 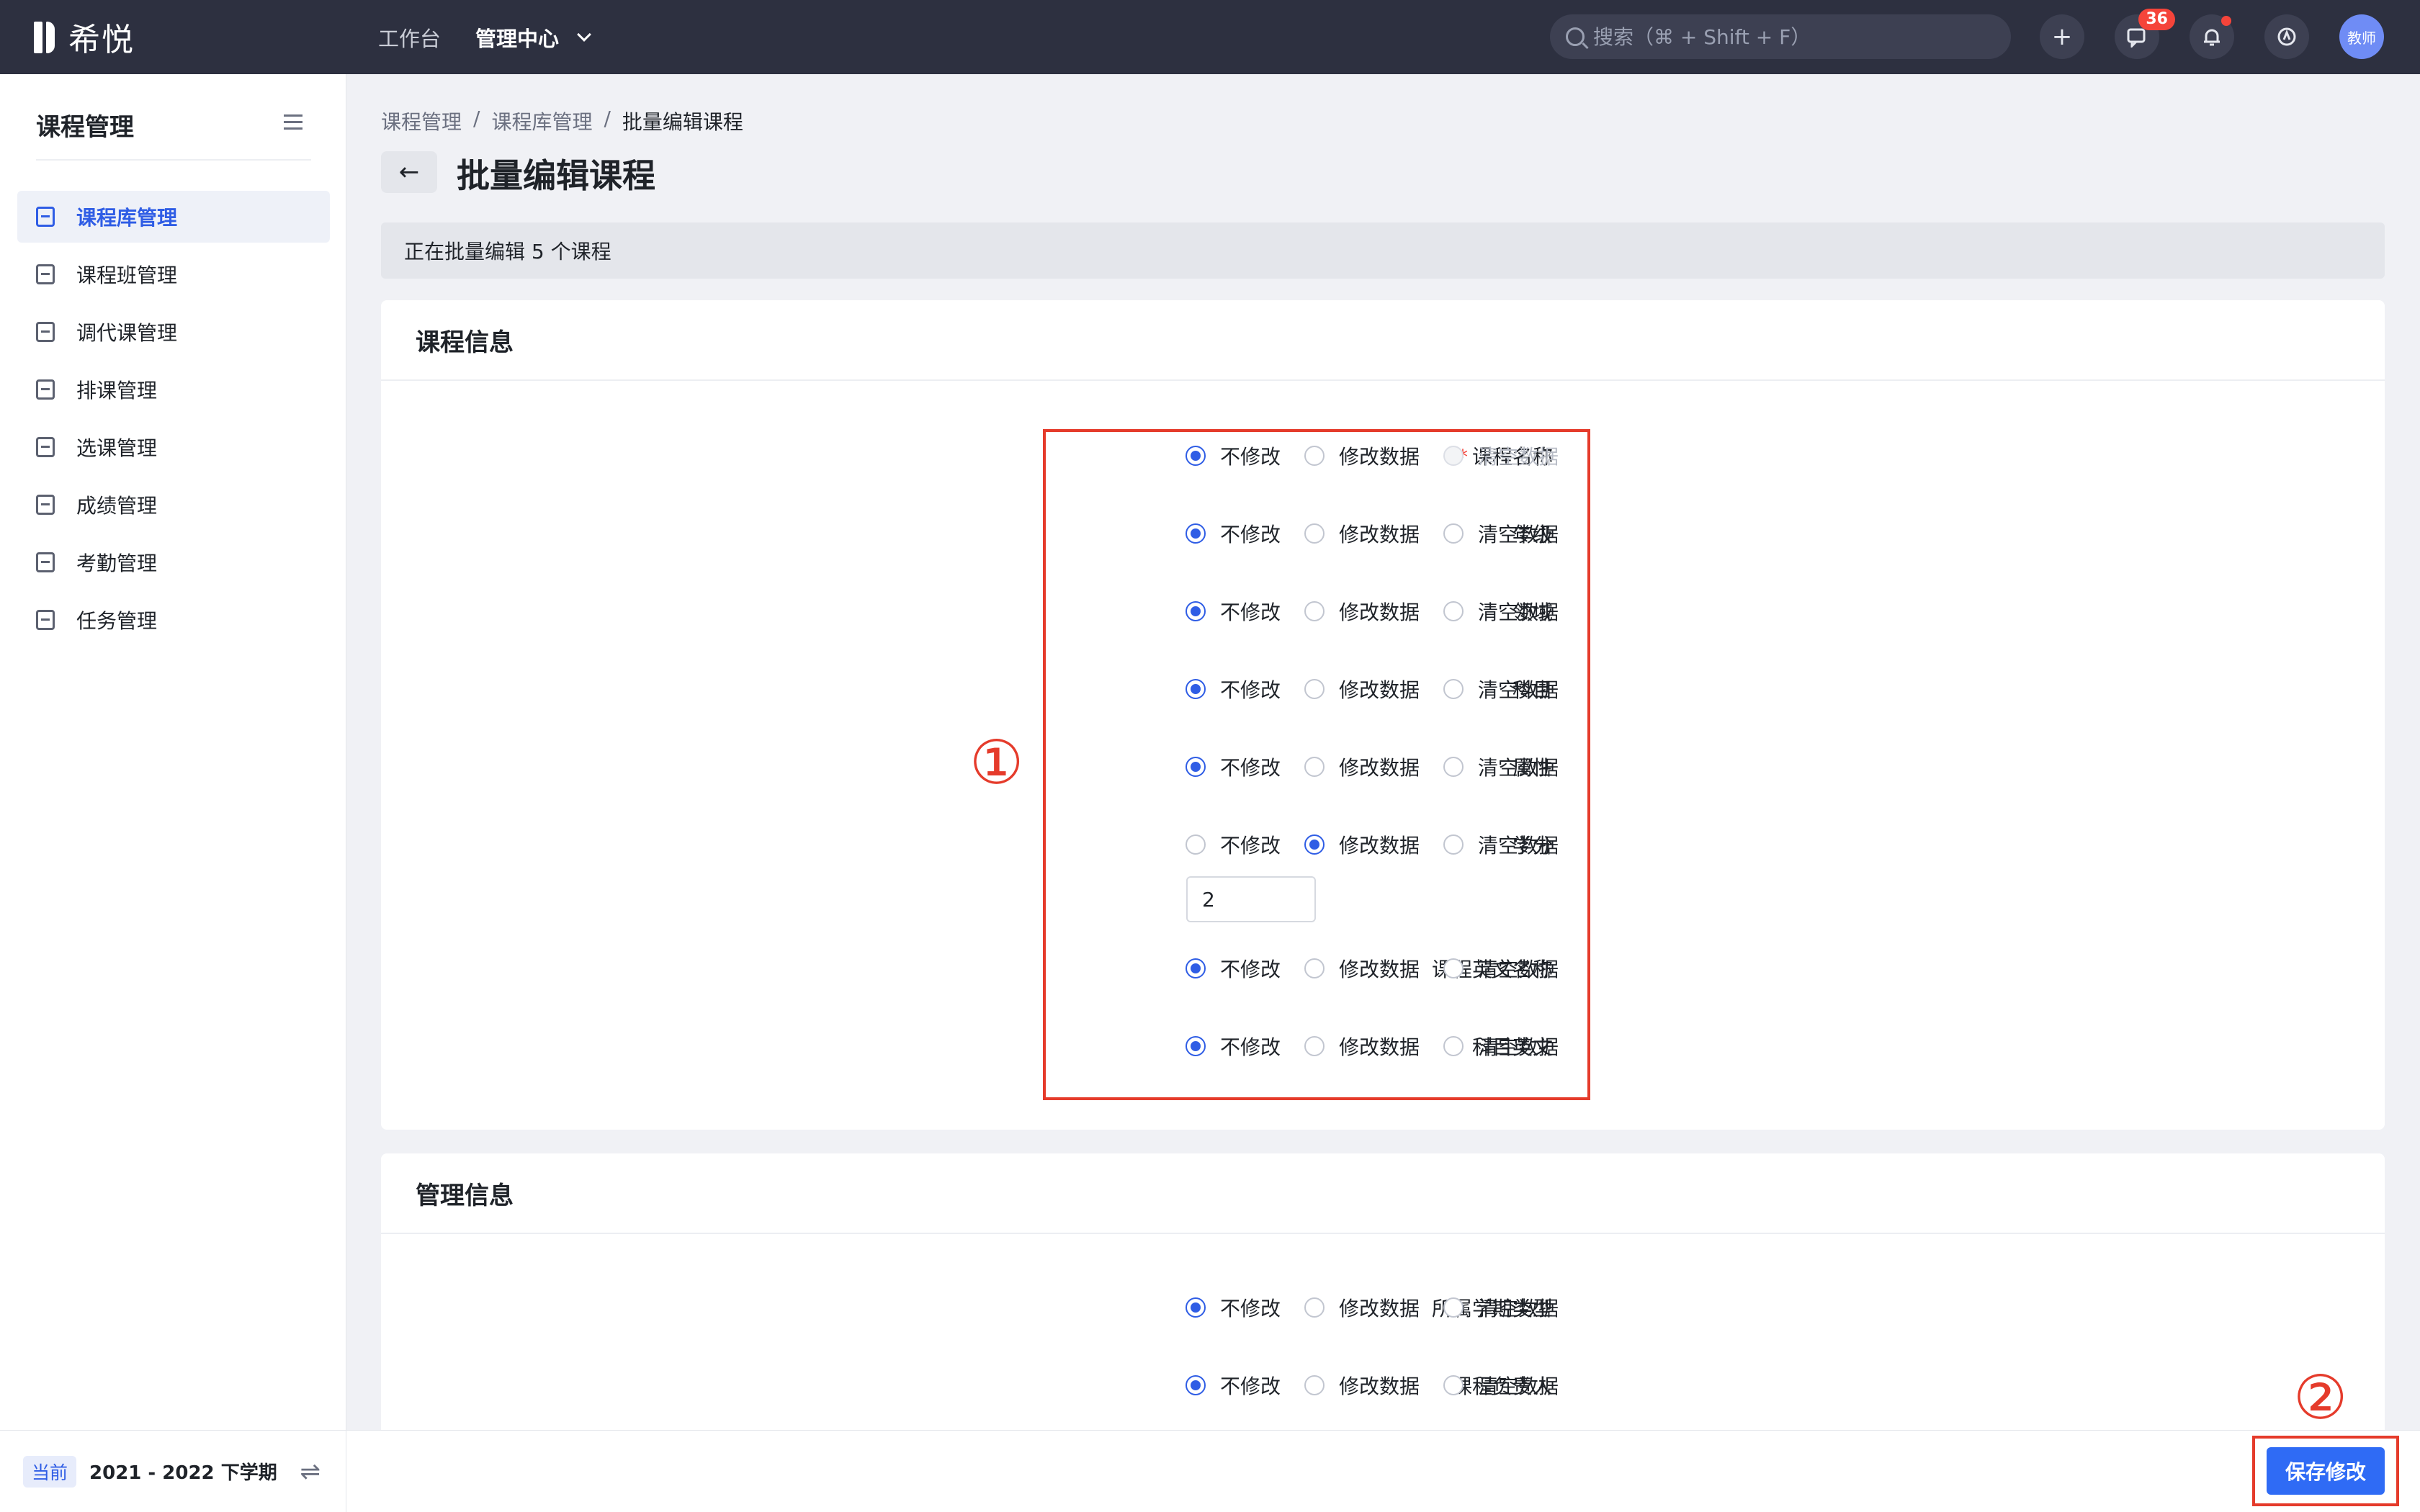 I want to click on grade-report-icon, so click(x=45, y=505).